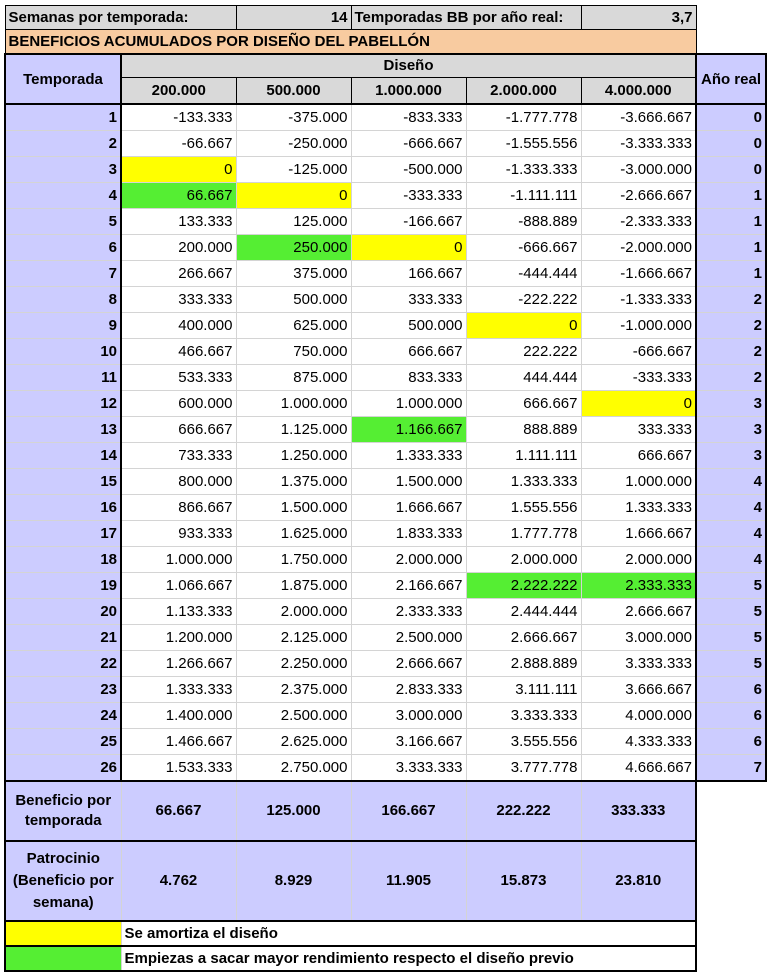 This screenshot has width=776, height=972. What do you see at coordinates (293, 637) in the screenshot?
I see `value-cell: 2.125.000` at bounding box center [293, 637].